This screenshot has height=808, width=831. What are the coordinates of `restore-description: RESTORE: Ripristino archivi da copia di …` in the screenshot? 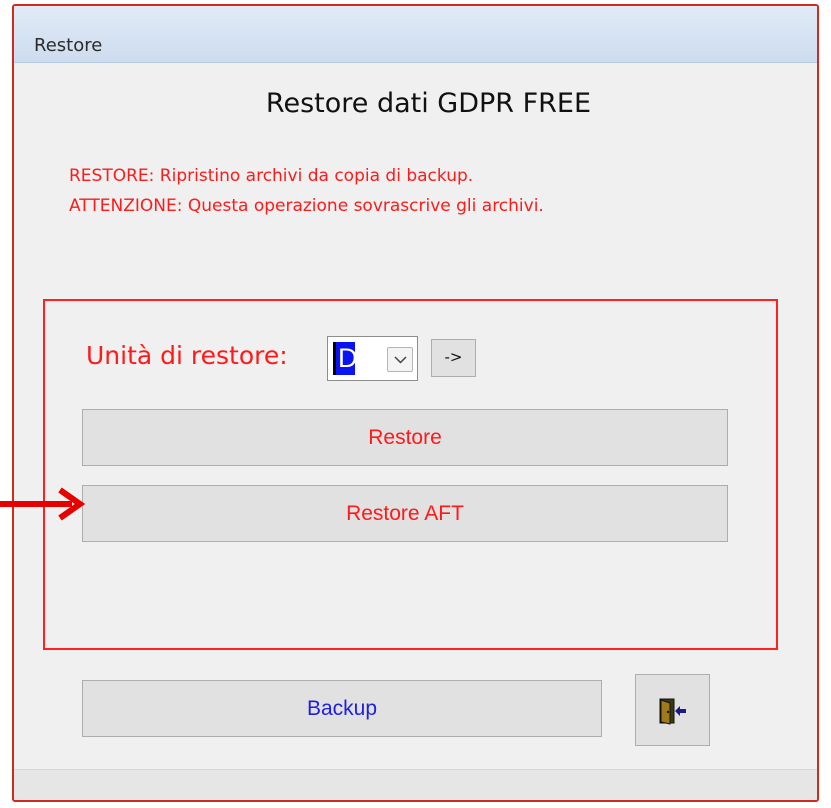 It's located at (271, 176).